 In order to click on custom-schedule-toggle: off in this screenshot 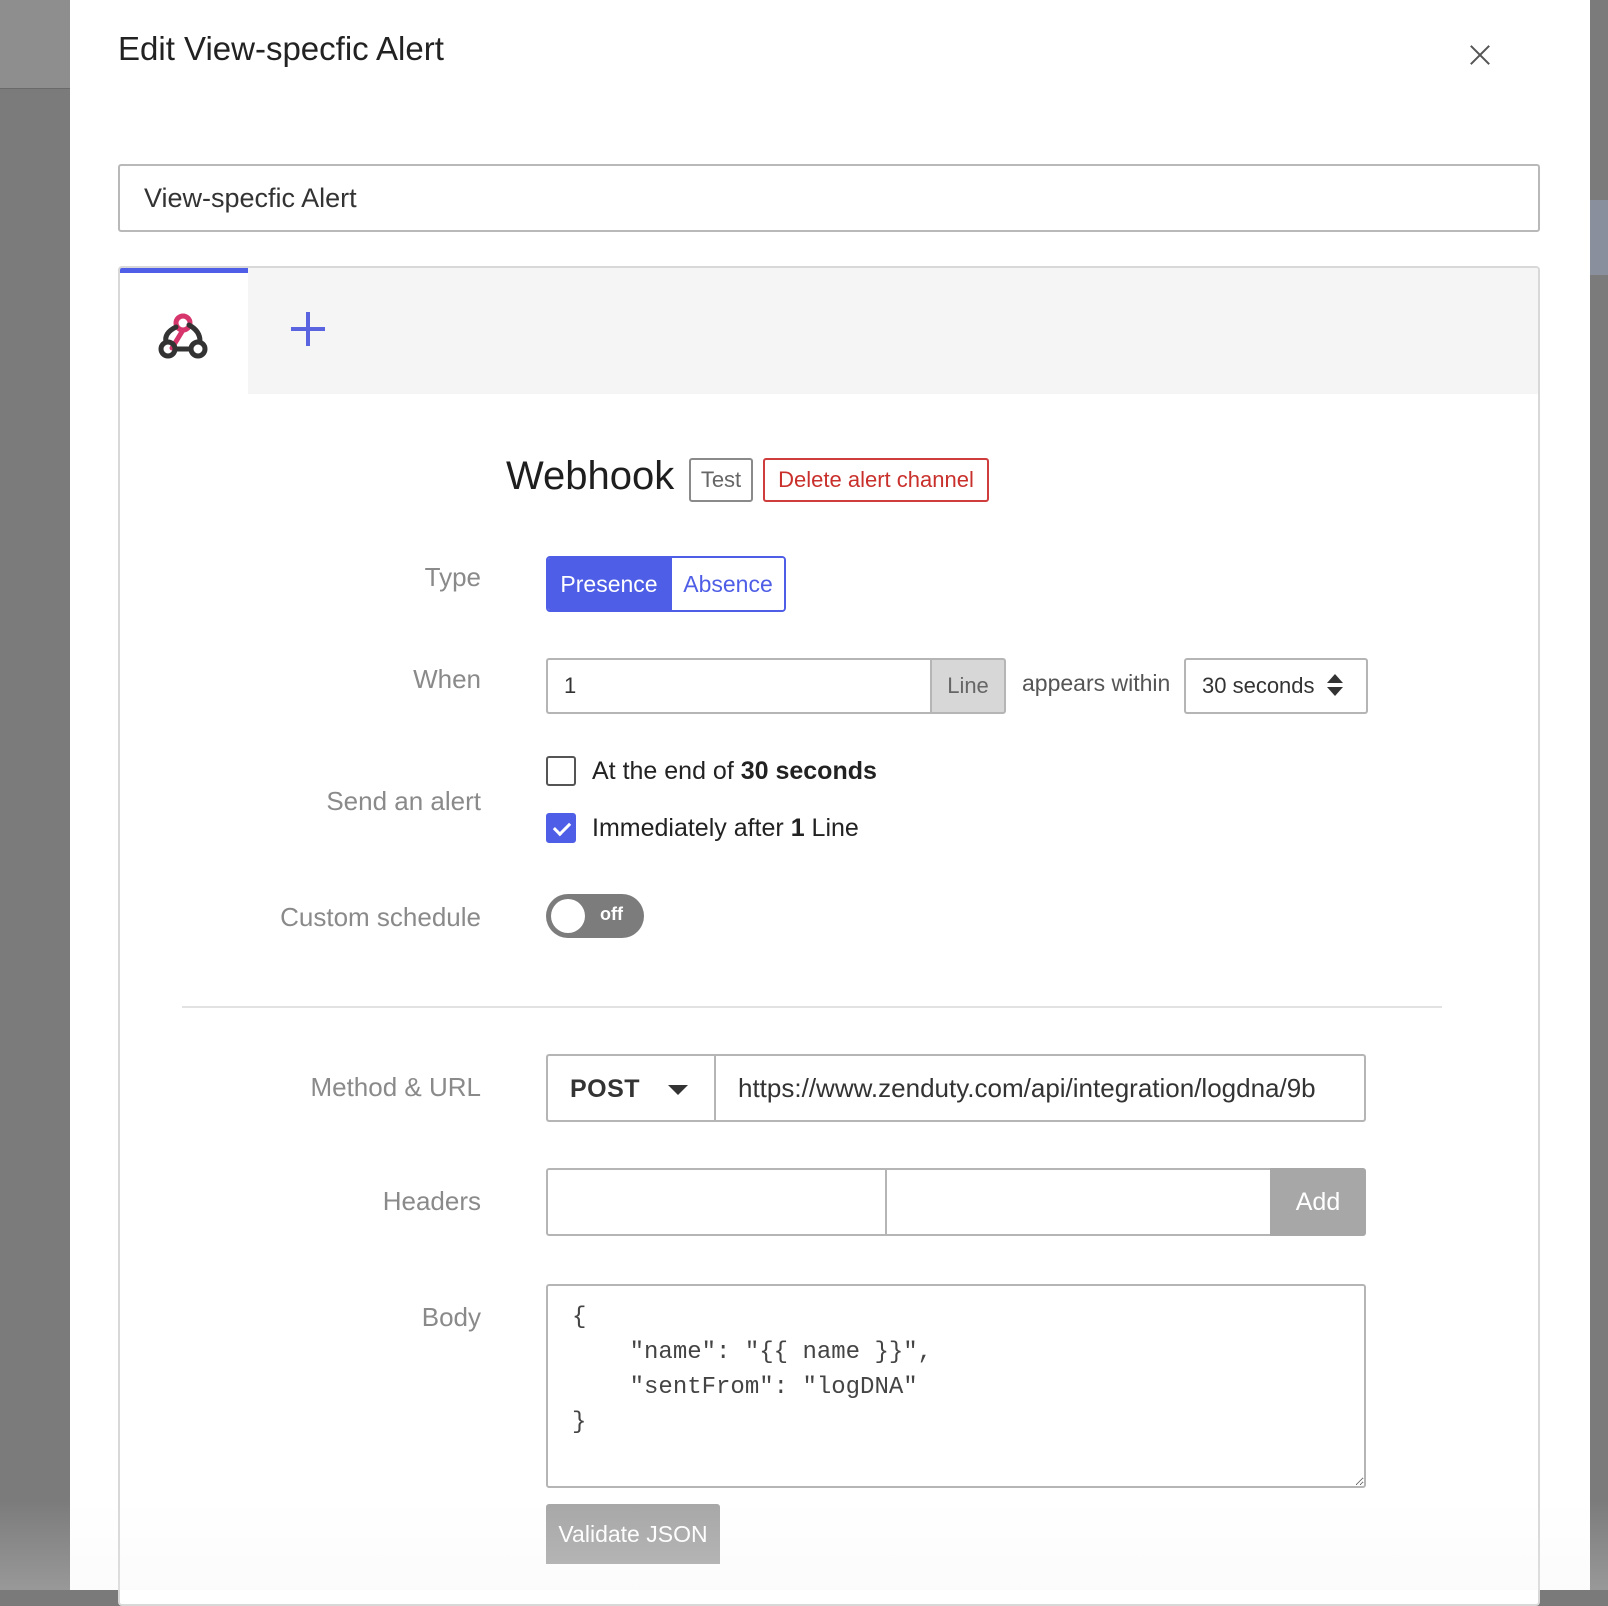, I will do `click(595, 916)`.